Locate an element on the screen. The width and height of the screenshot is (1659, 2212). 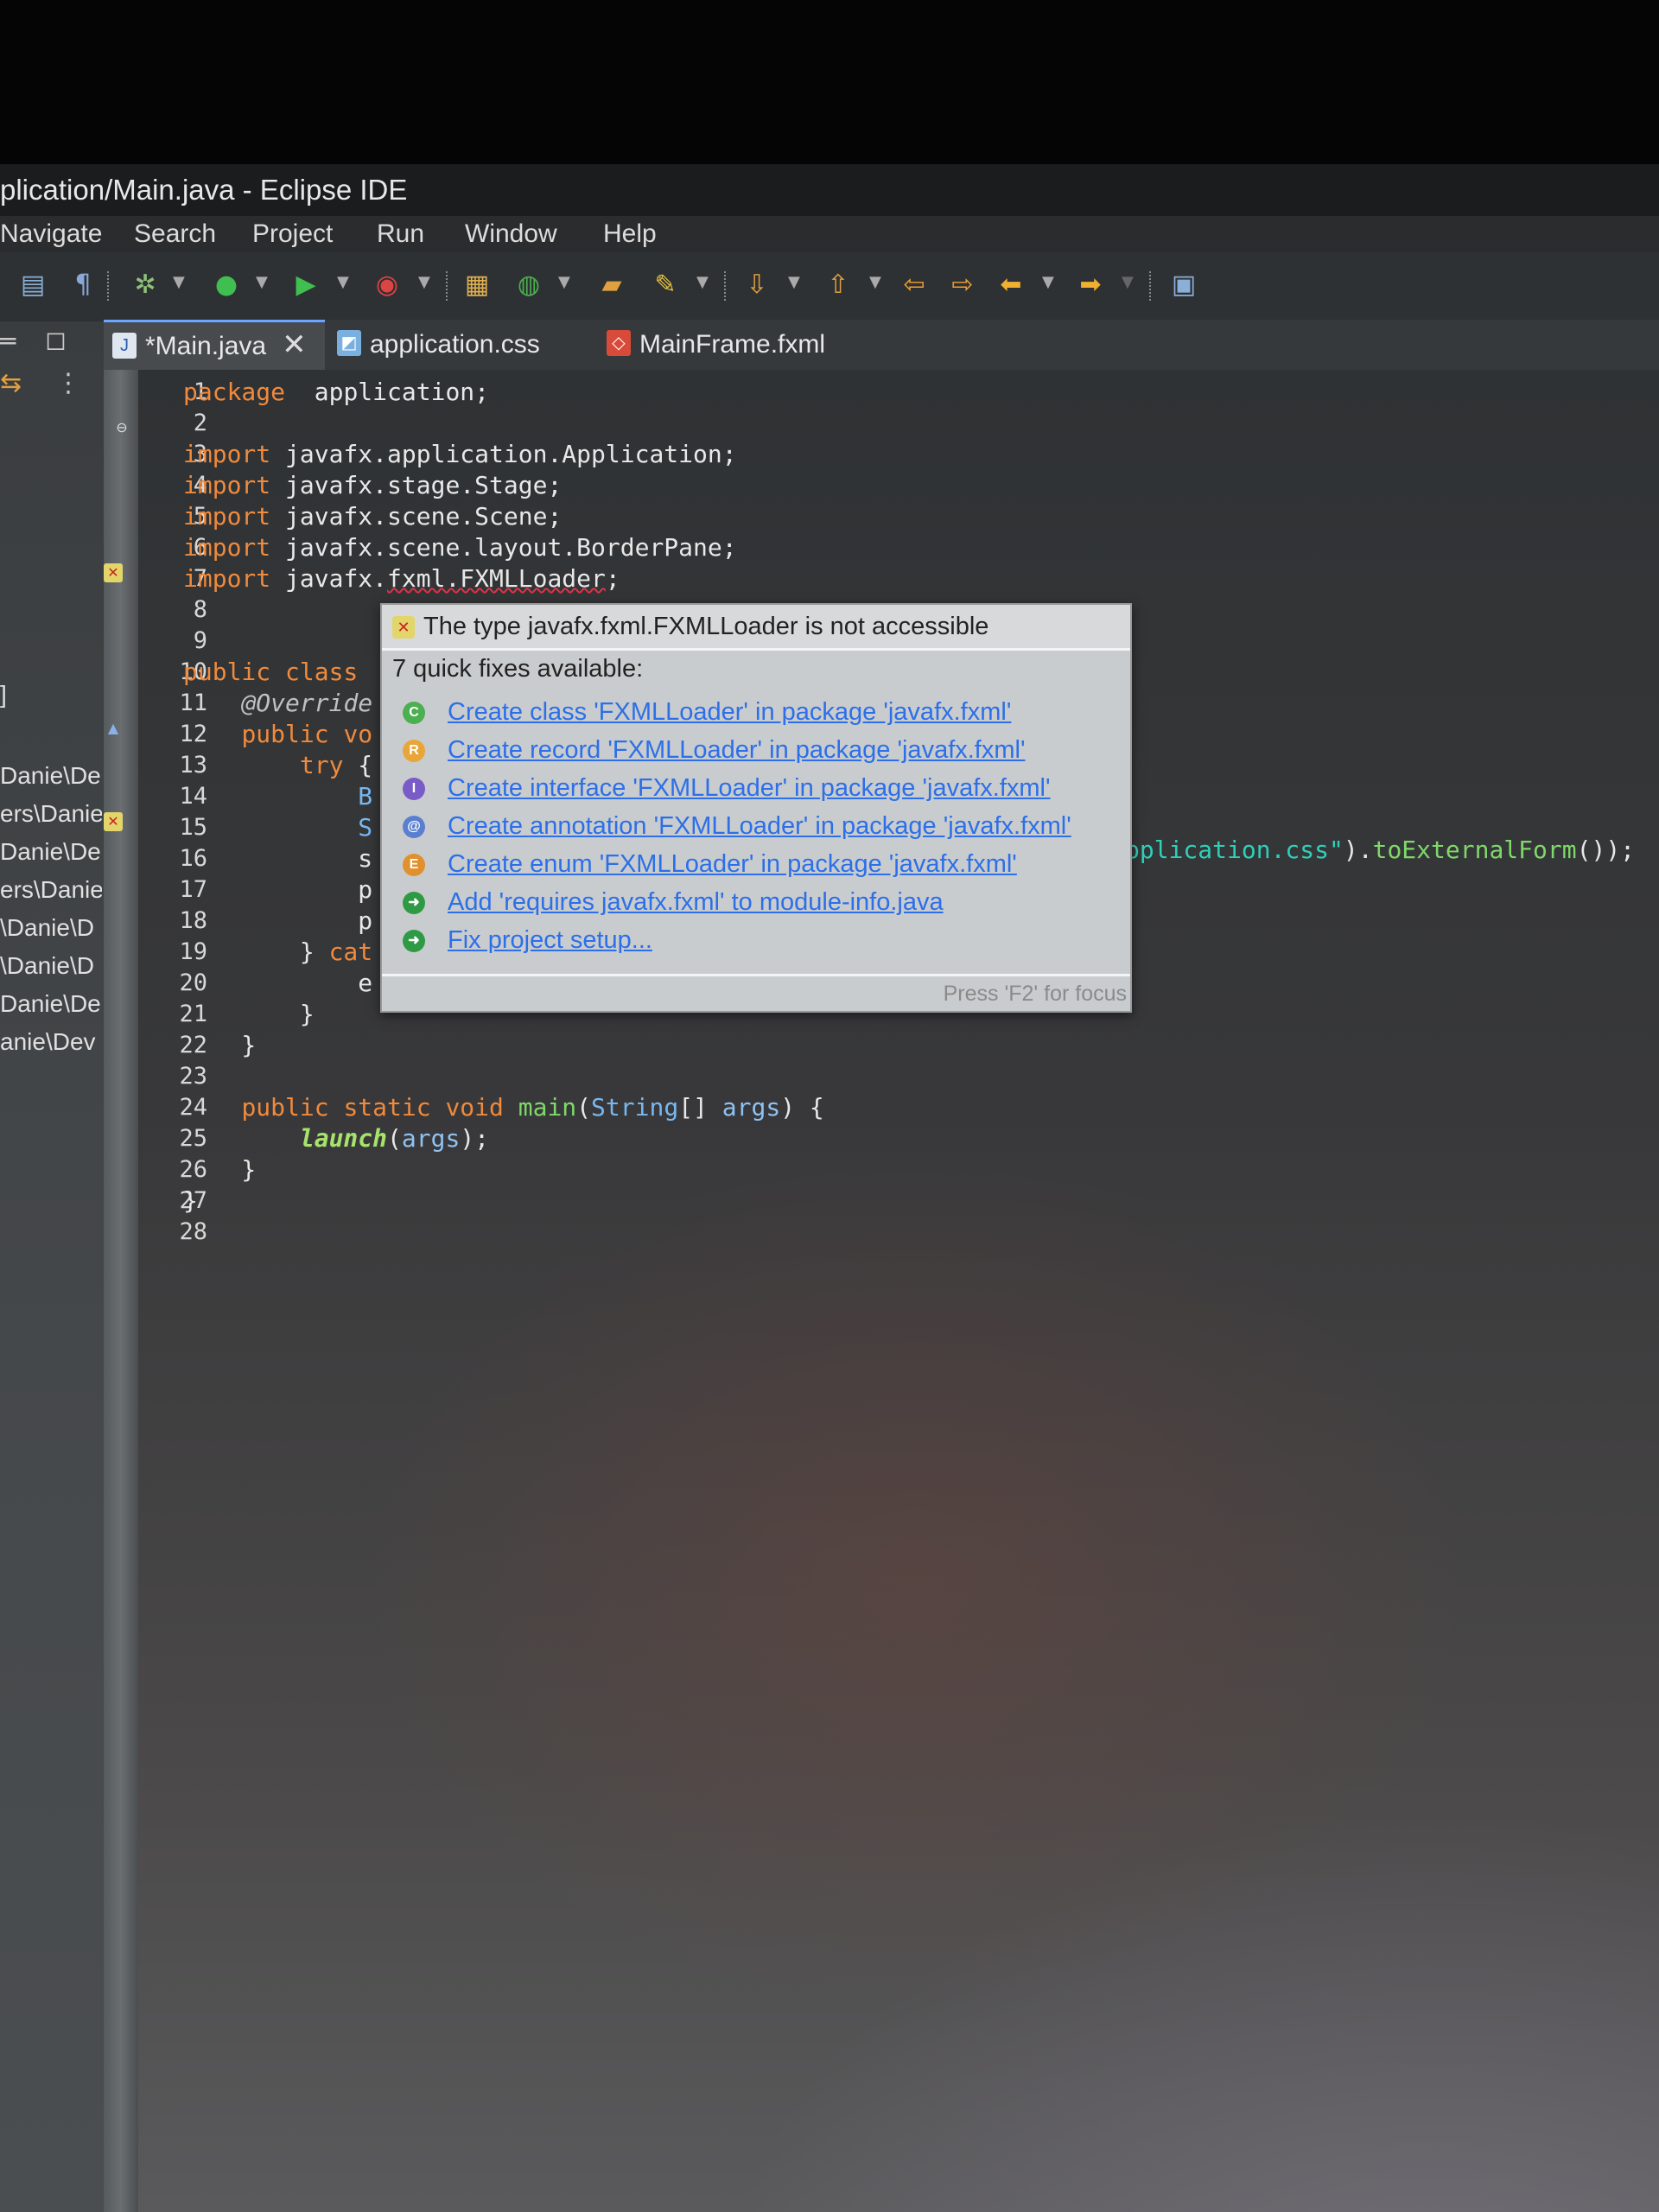
menu-project: Project is located at coordinates (292, 234).